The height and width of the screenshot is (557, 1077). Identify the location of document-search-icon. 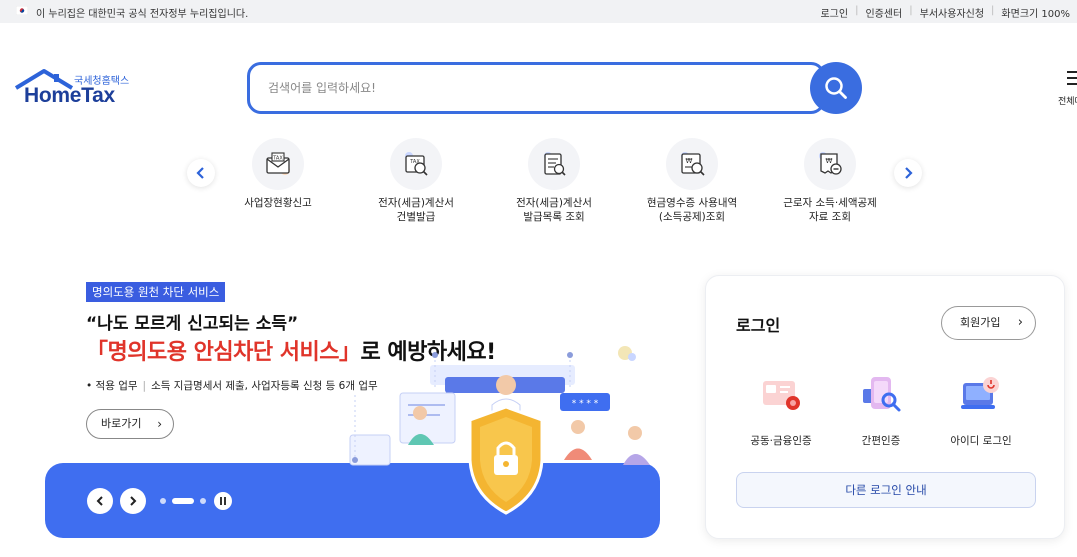
(554, 164).